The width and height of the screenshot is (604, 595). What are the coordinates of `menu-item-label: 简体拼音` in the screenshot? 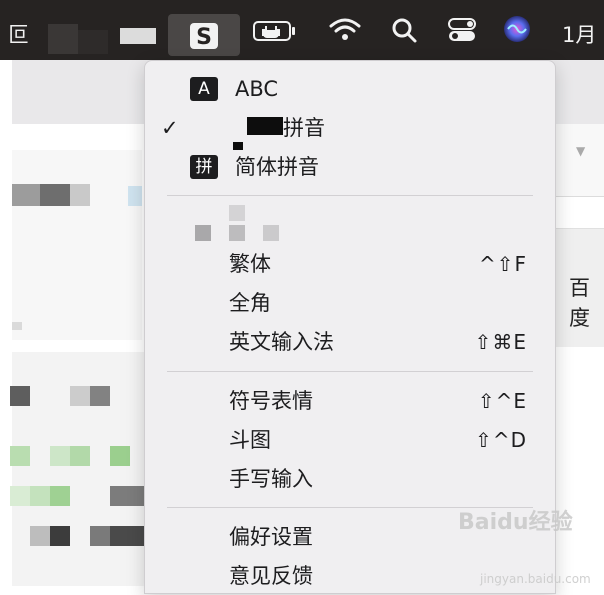 It's located at (277, 167).